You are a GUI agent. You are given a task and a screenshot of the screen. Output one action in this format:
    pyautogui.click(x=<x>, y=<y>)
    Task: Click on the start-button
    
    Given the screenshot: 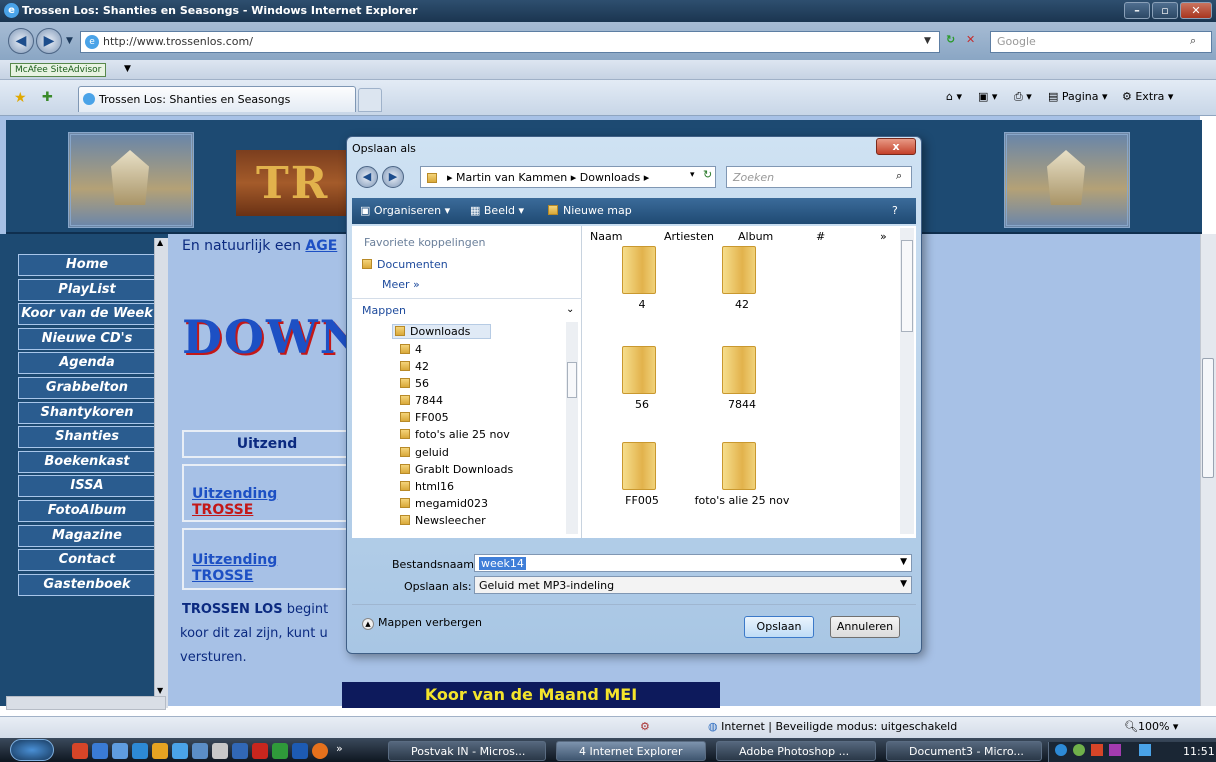 What is the action you would take?
    pyautogui.click(x=32, y=750)
    